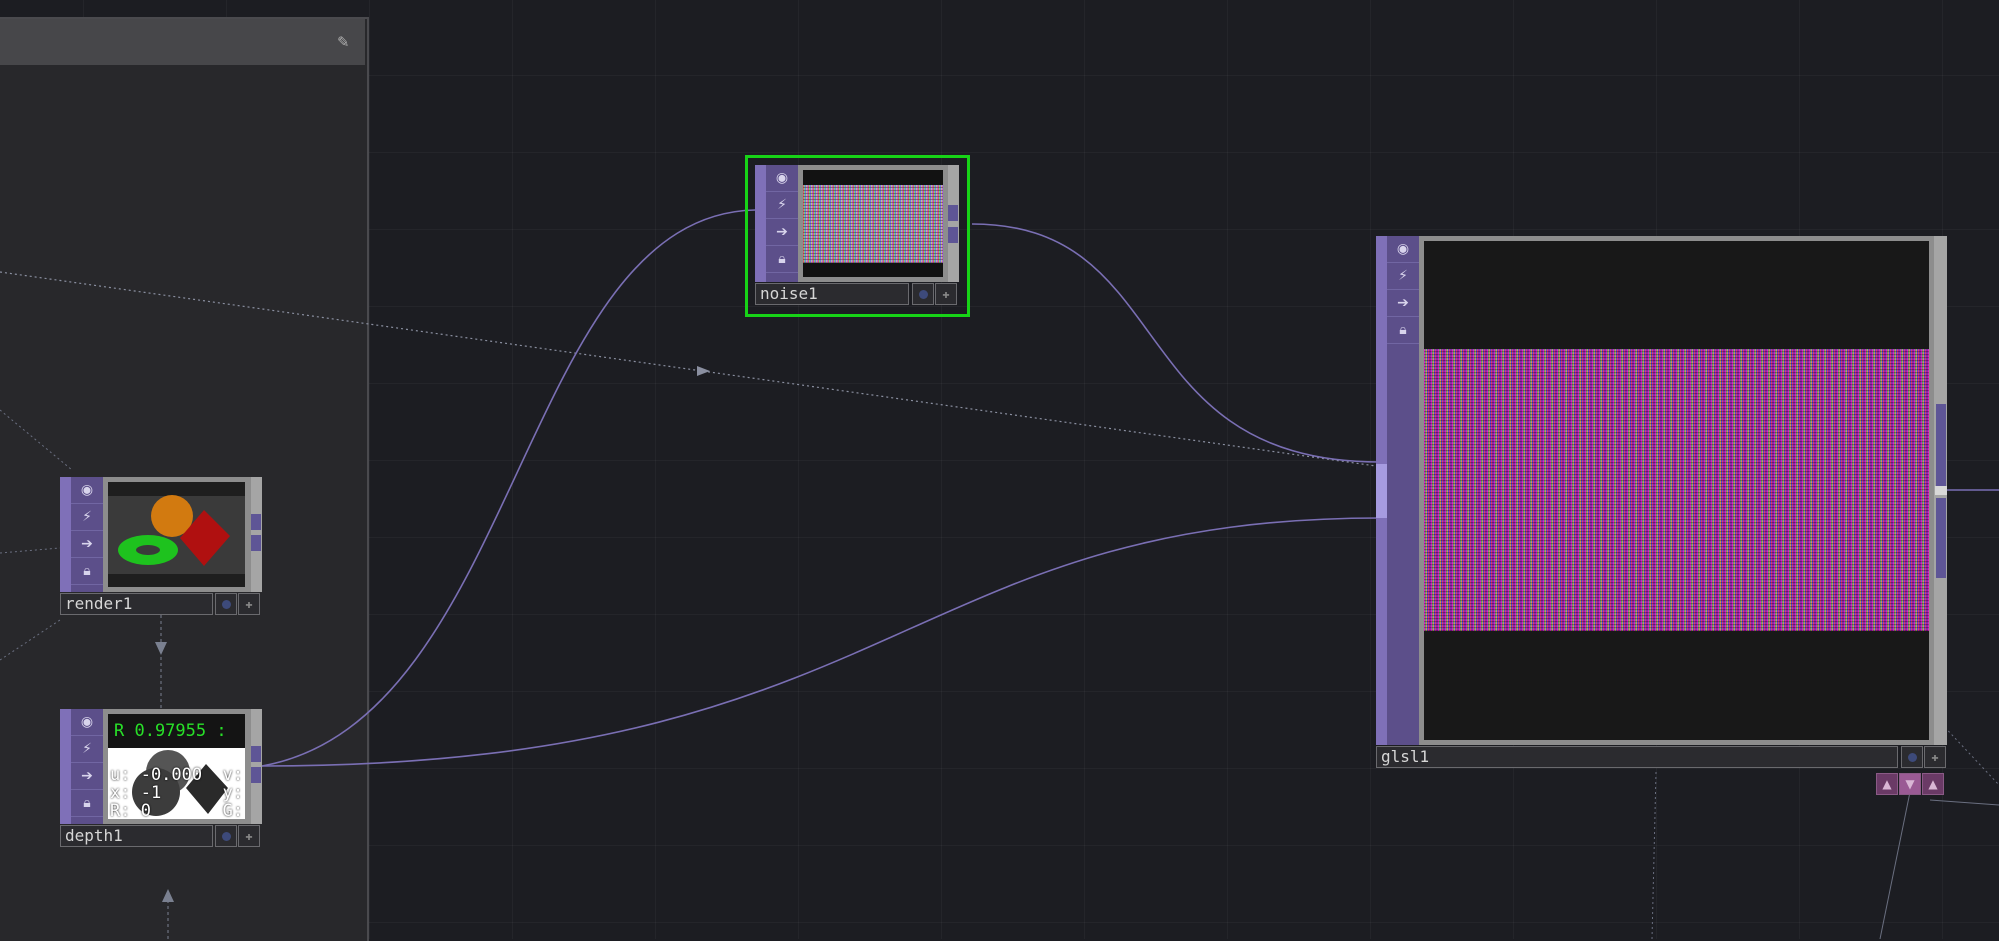 The image size is (1999, 941). I want to click on glsl1-output-marker, so click(1941, 490).